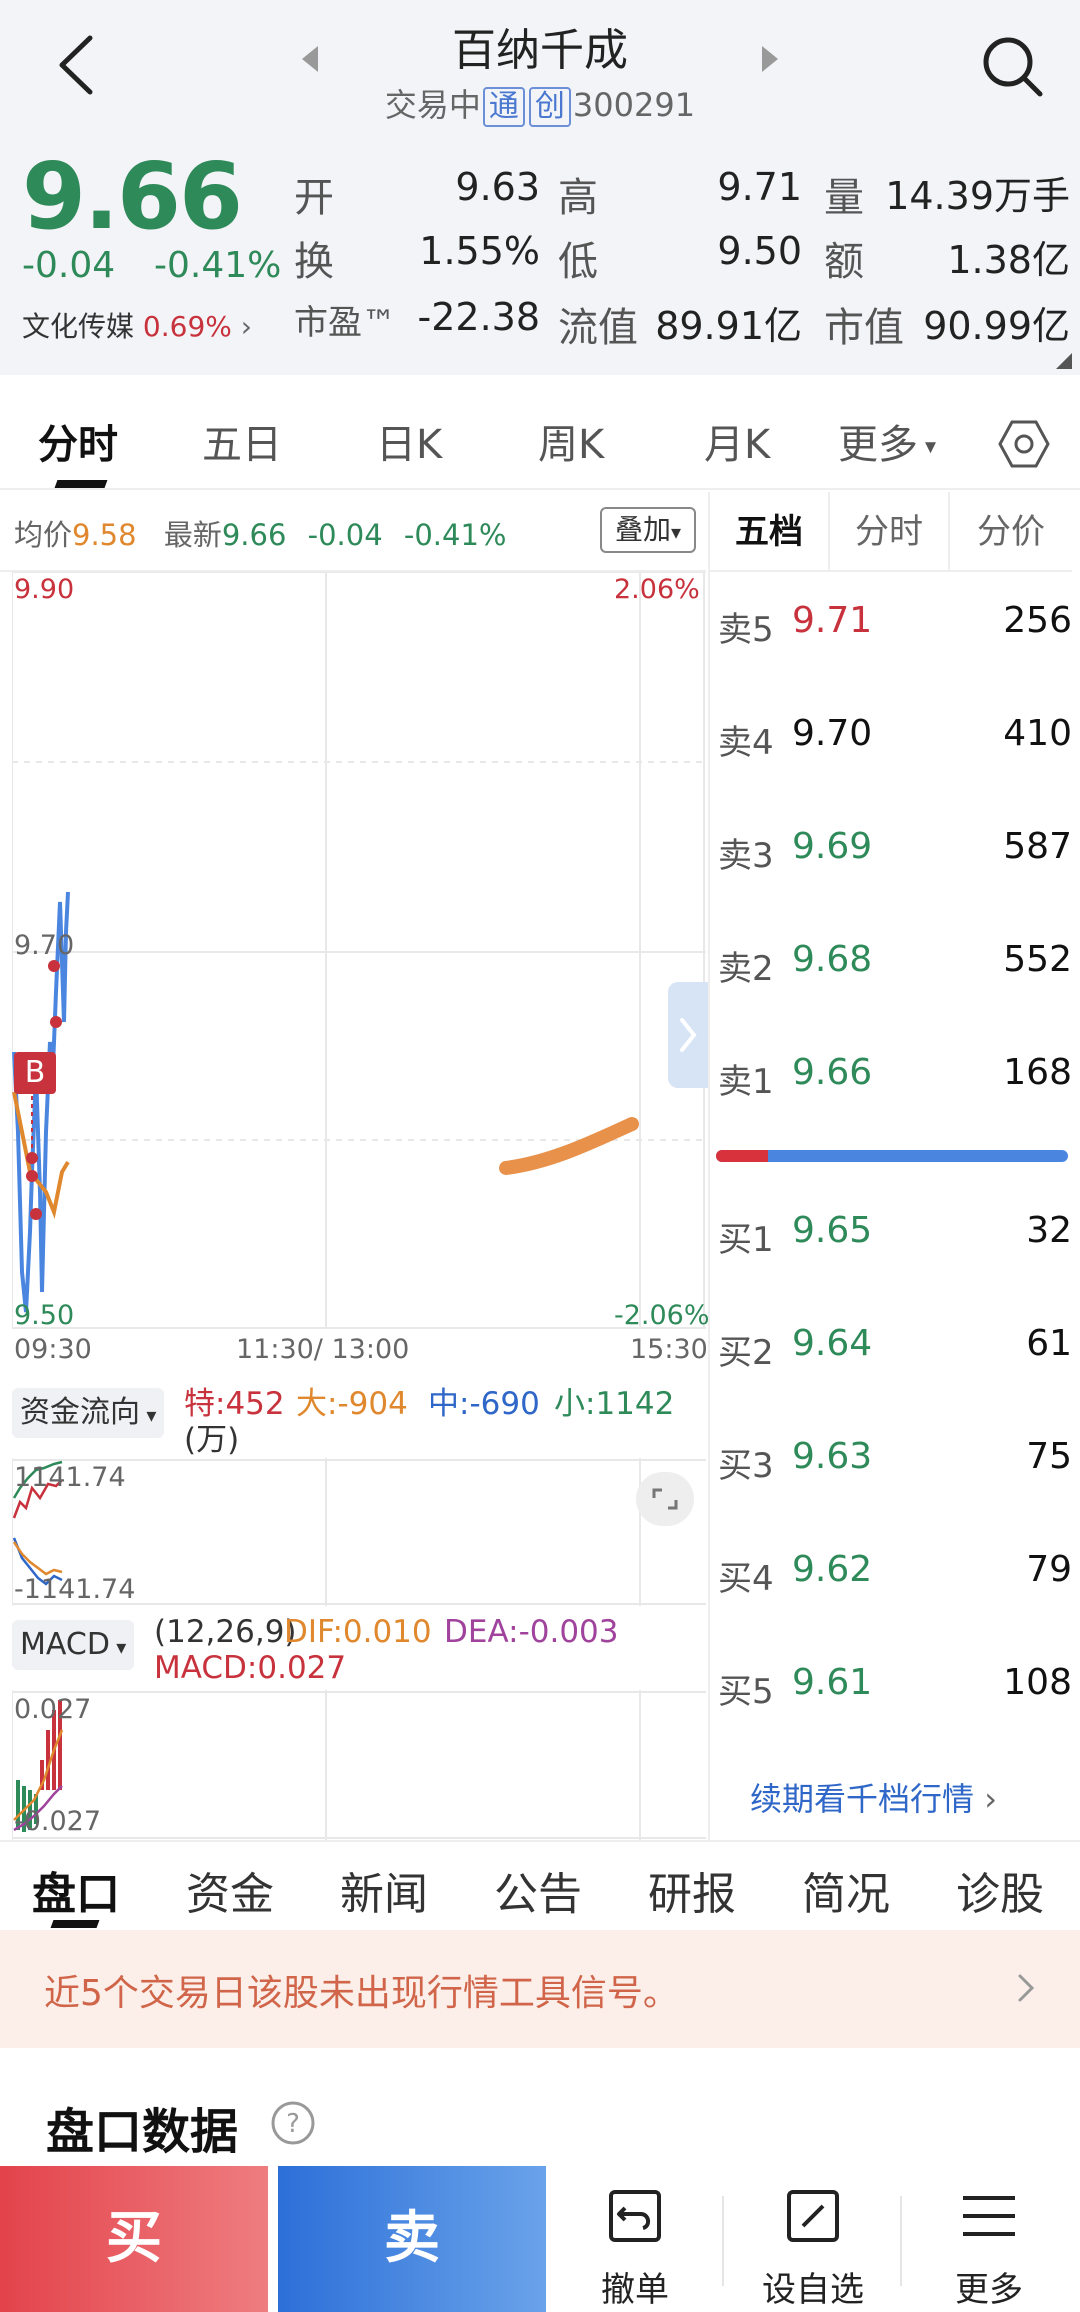 Image resolution: width=1080 pixels, height=2312 pixels. Describe the element at coordinates (293, 2123) in the screenshot. I see `help-icon: ?` at that location.